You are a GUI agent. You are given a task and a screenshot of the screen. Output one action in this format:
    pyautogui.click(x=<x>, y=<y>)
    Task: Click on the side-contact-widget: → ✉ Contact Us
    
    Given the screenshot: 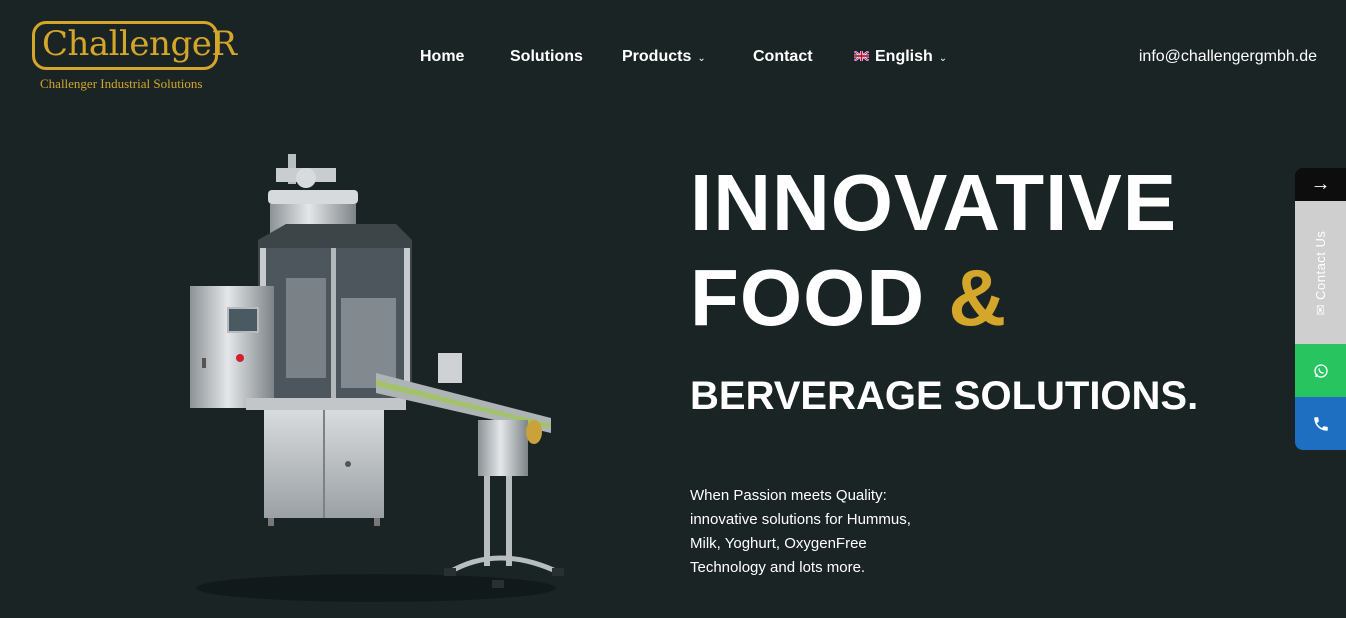 What is the action you would take?
    pyautogui.click(x=1320, y=309)
    